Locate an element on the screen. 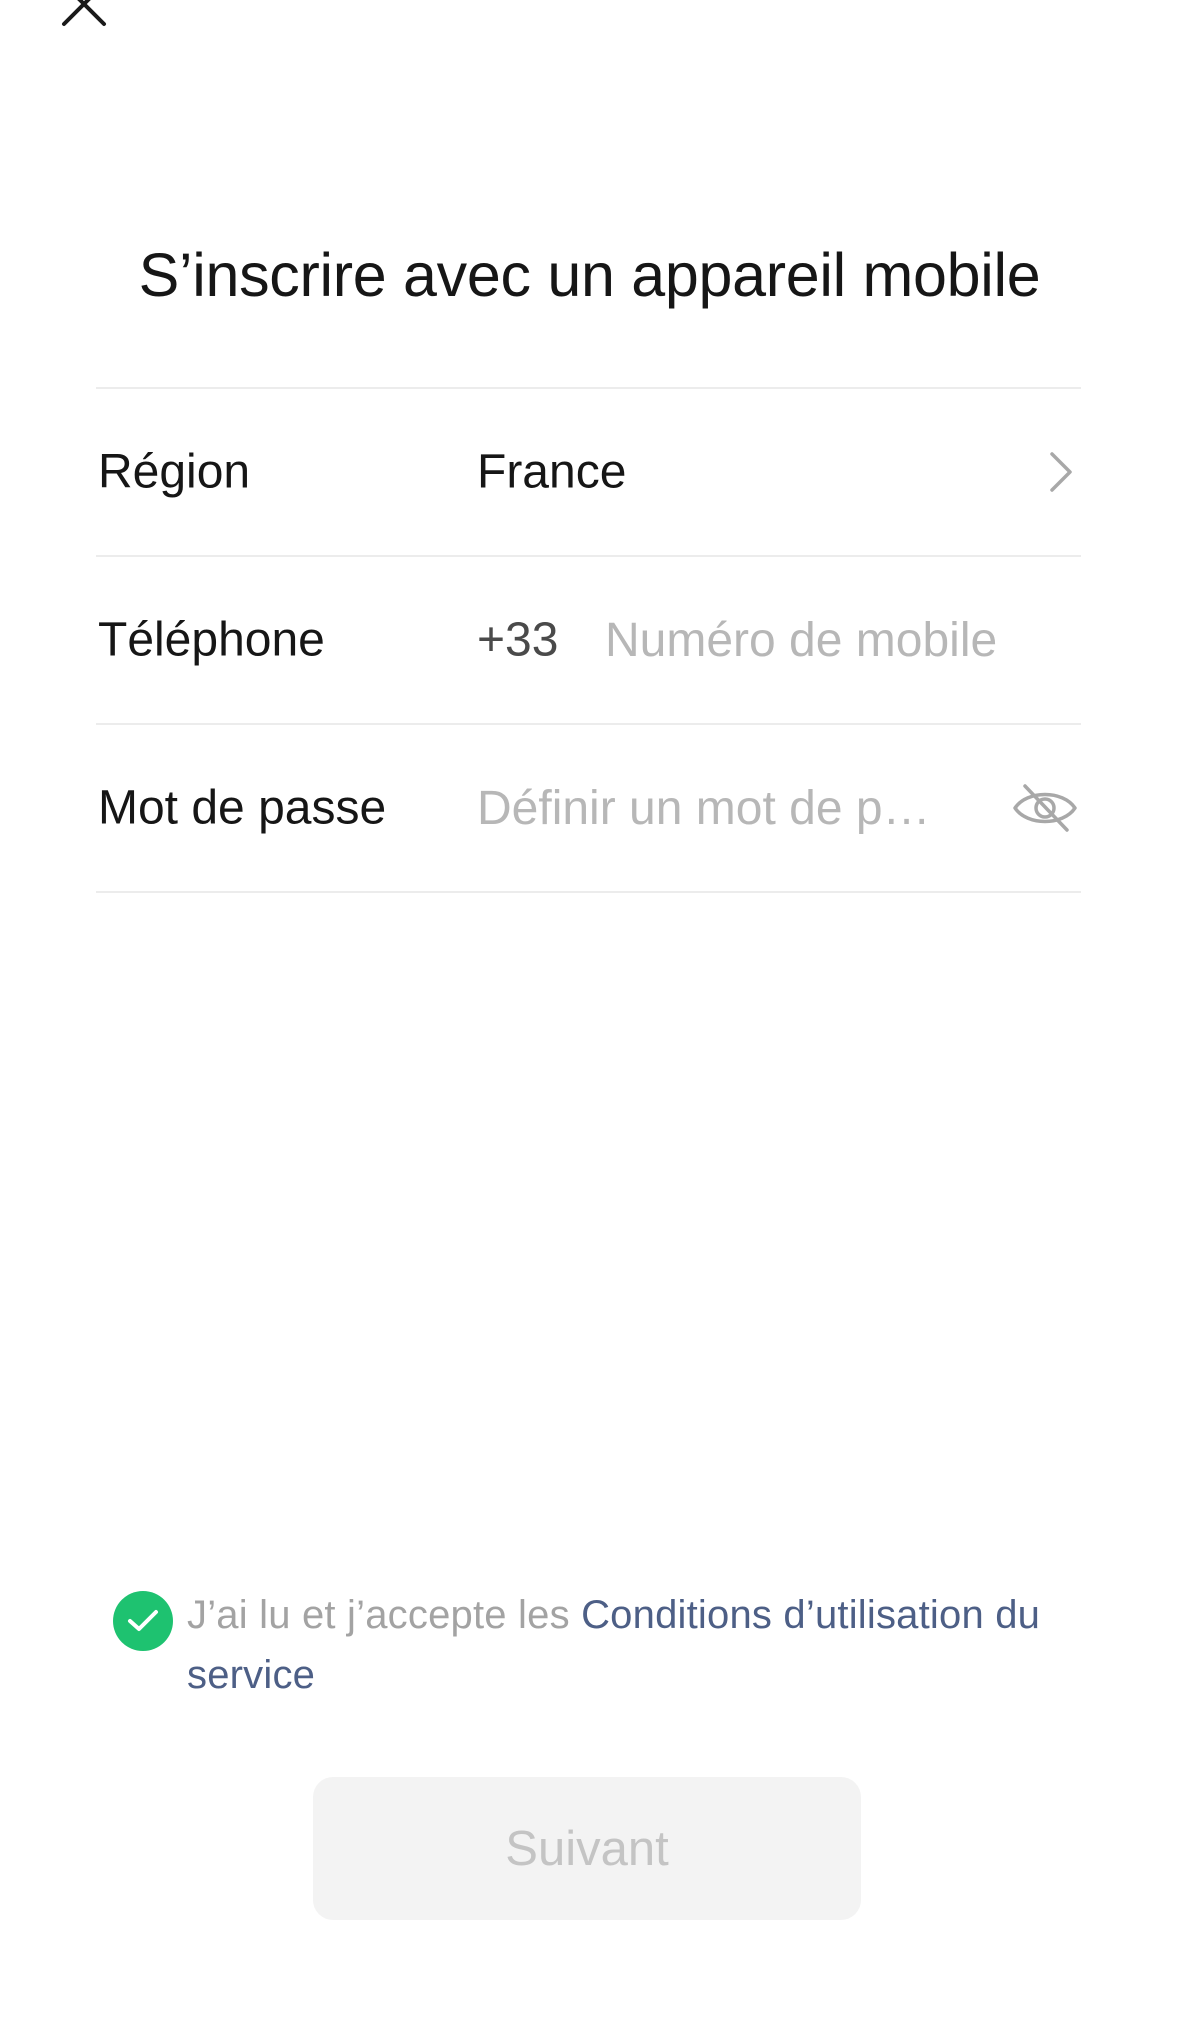  region-row: Région France is located at coordinates (588, 472).